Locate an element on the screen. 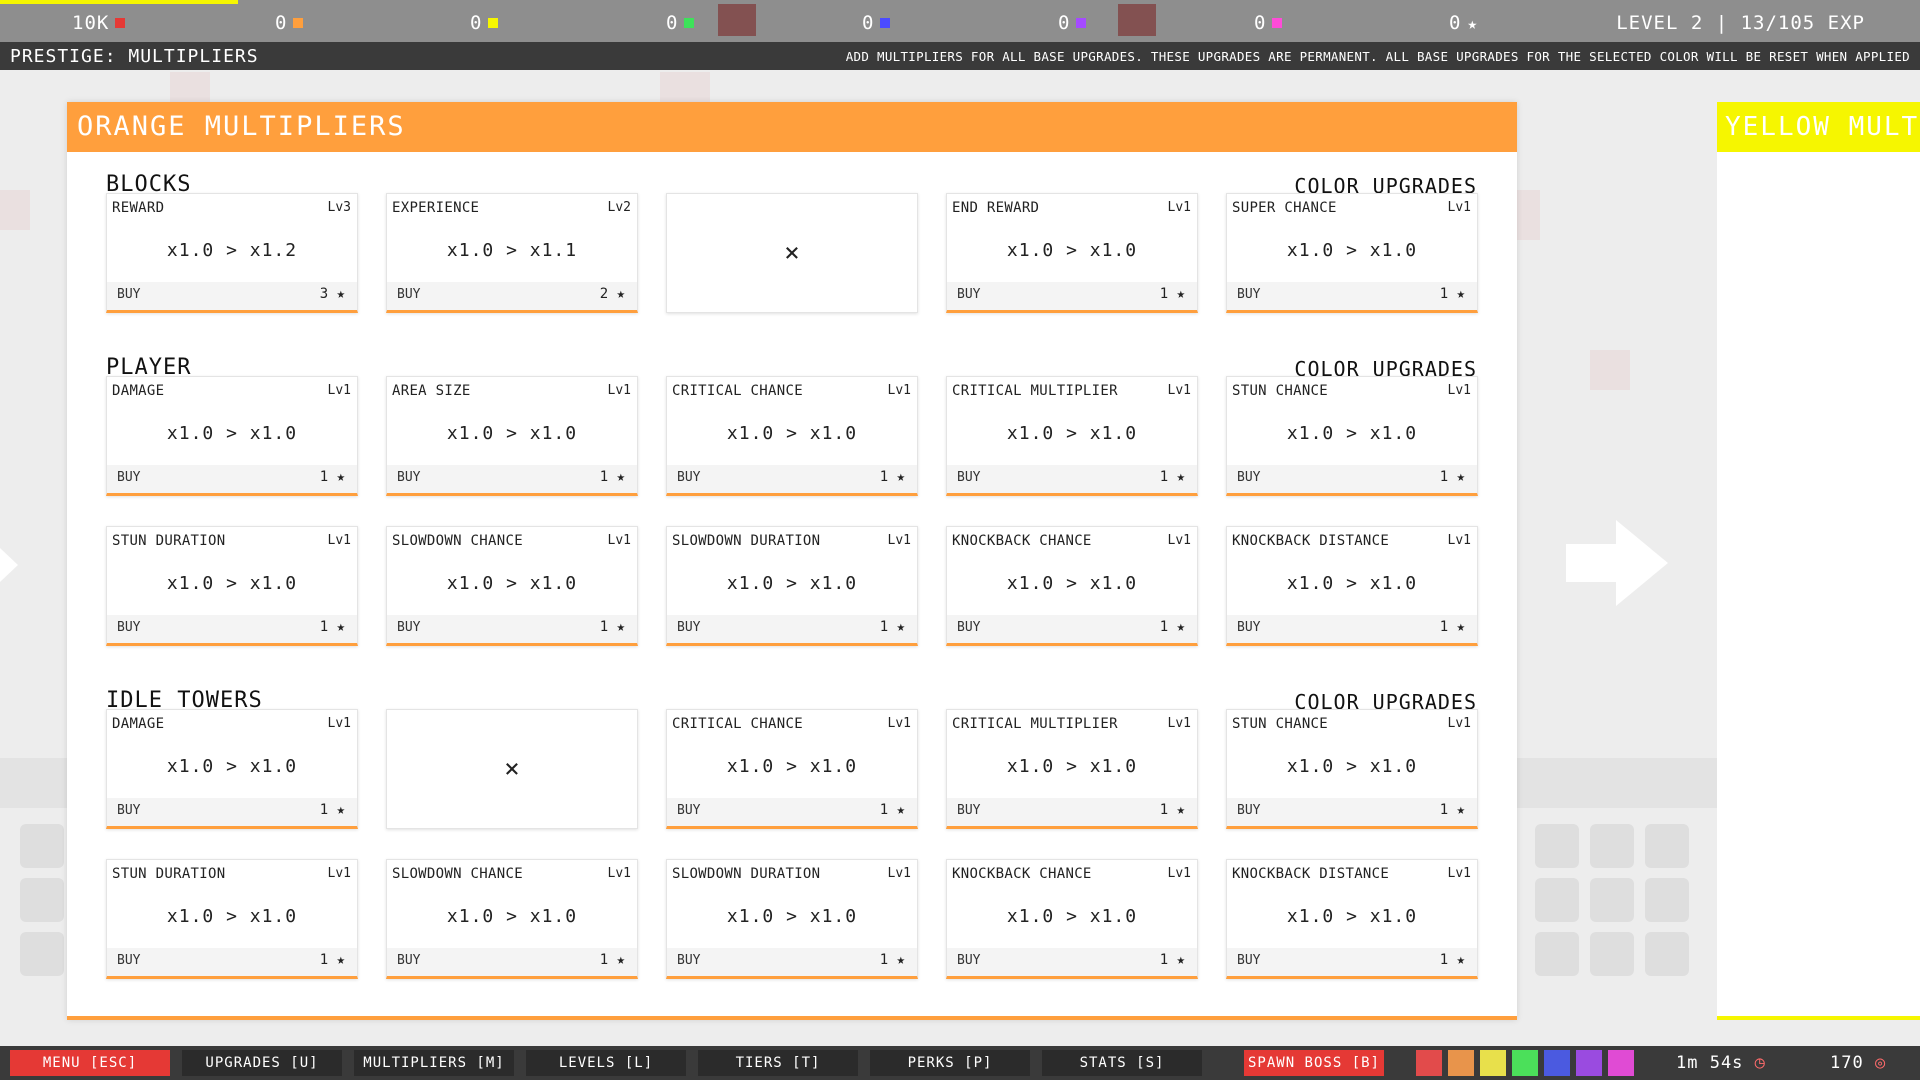 The width and height of the screenshot is (1920, 1080). arrow-right-icon is located at coordinates (1617, 563).